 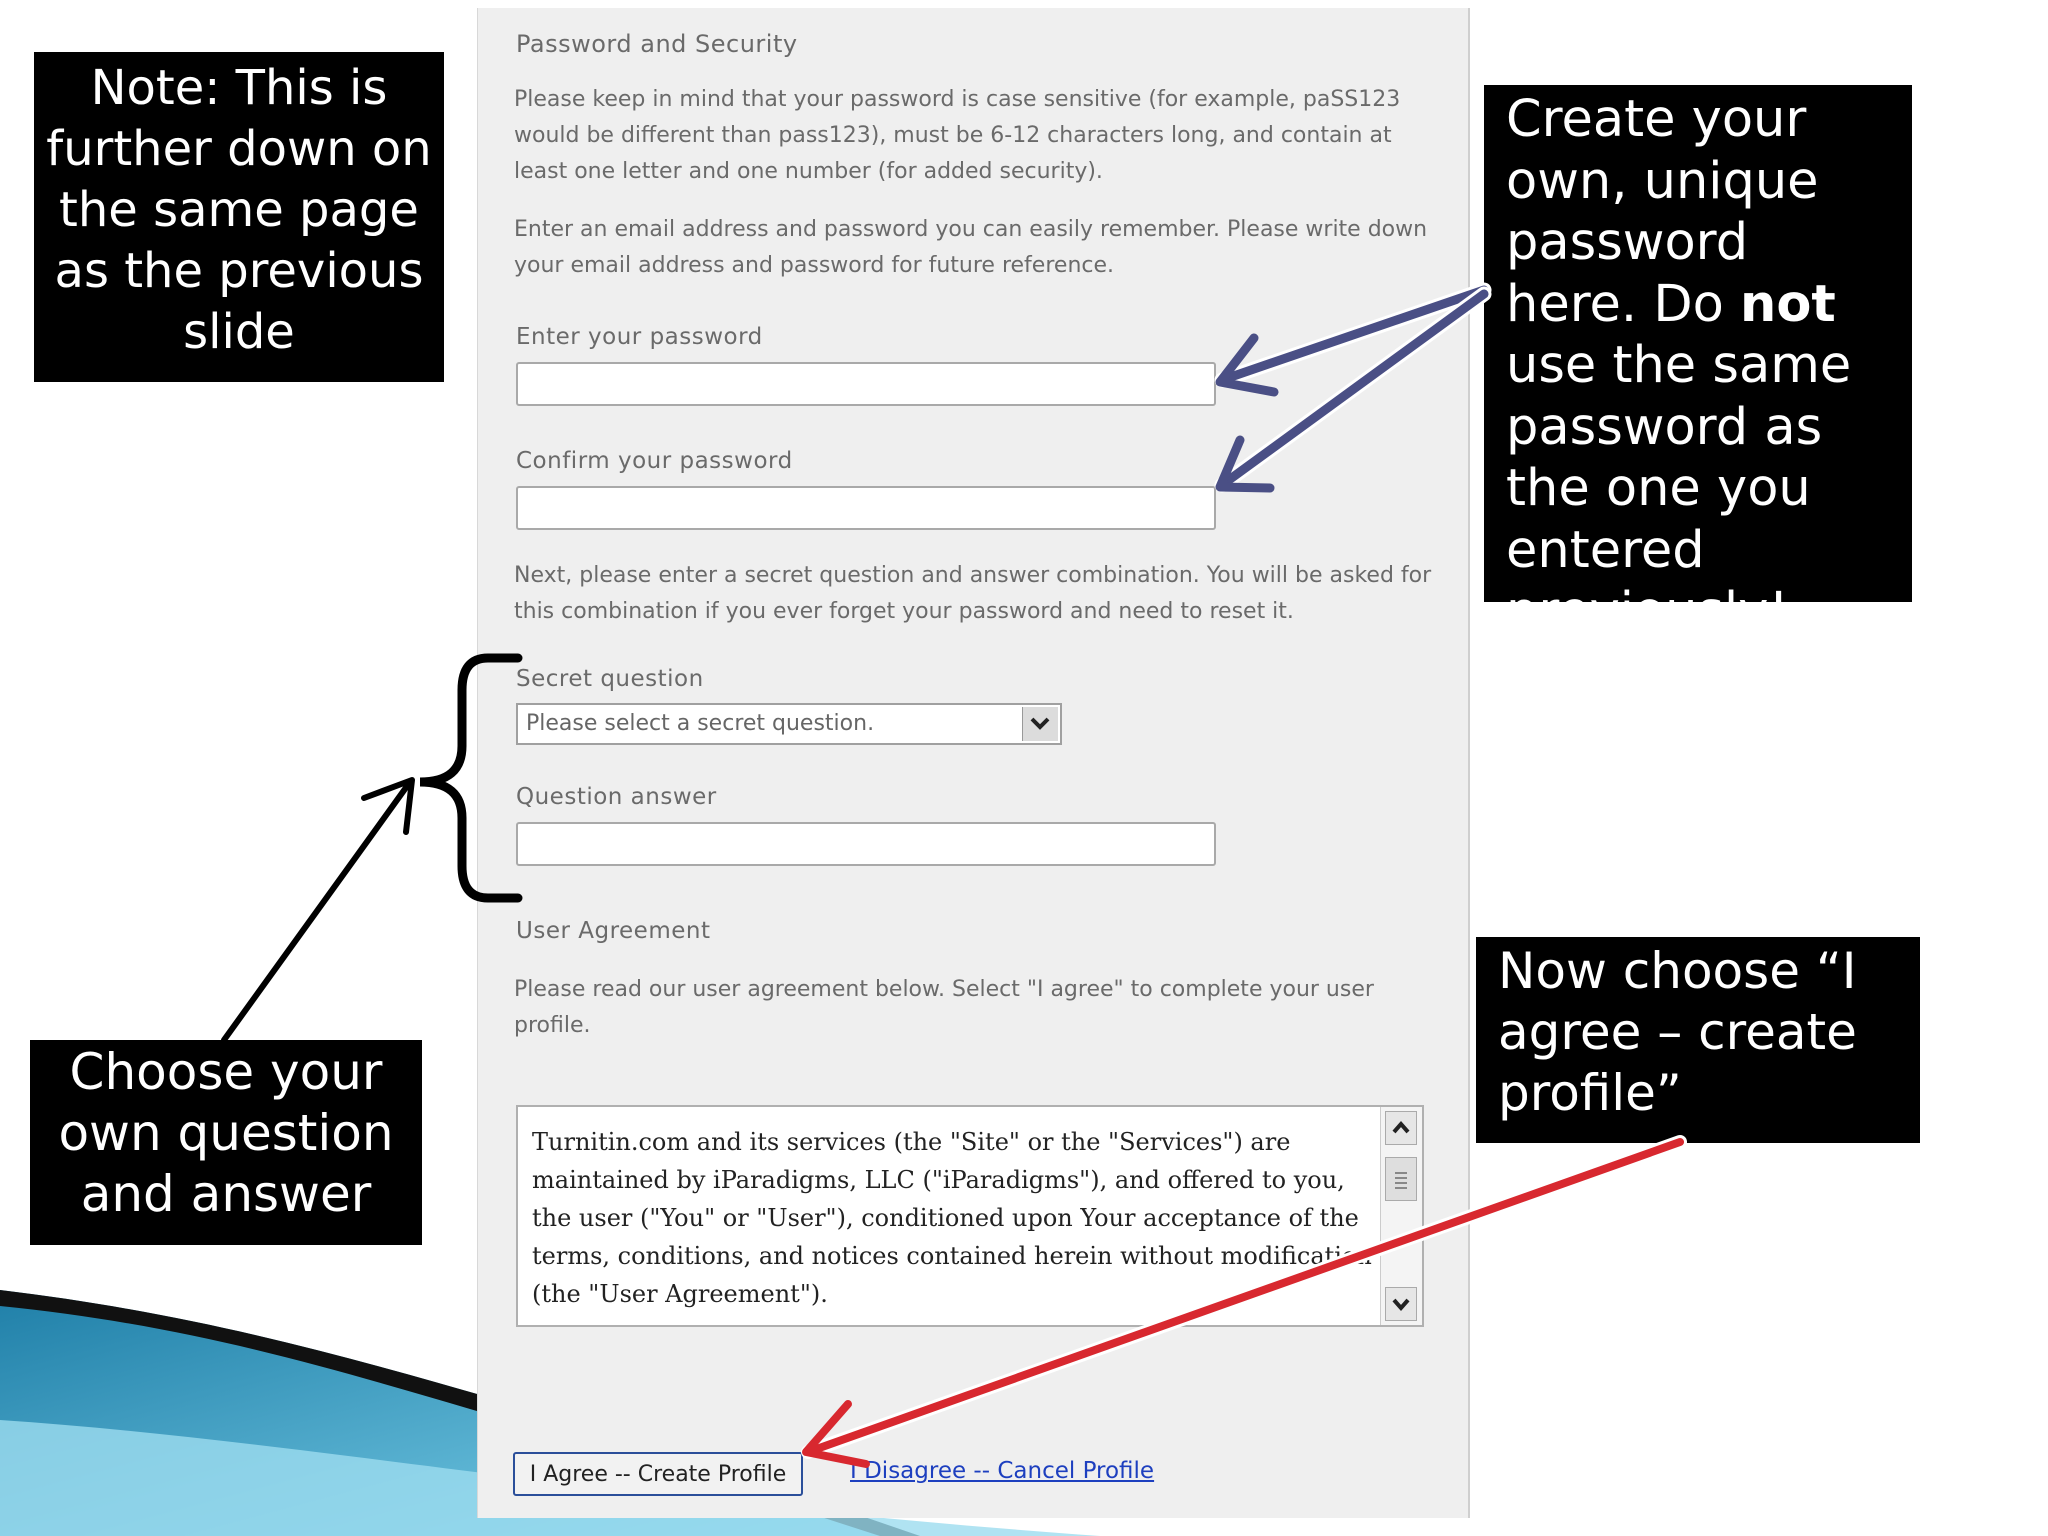 What do you see at coordinates (616, 797) in the screenshot?
I see `question-answer-label: Question answer` at bounding box center [616, 797].